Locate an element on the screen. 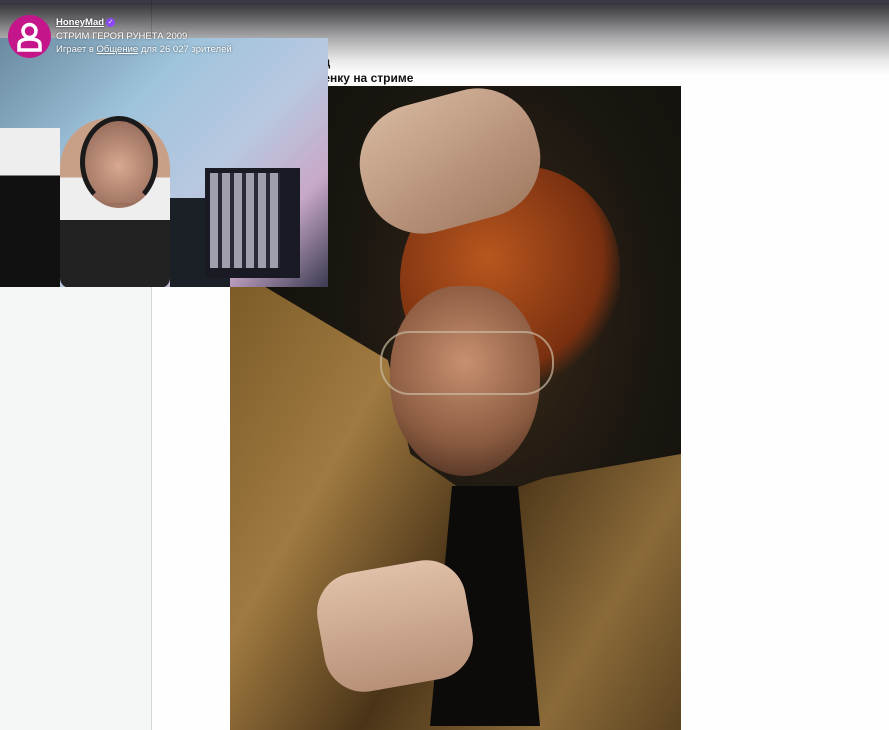 The image size is (889, 730). left-sidebar is located at coordinates (76, 508).